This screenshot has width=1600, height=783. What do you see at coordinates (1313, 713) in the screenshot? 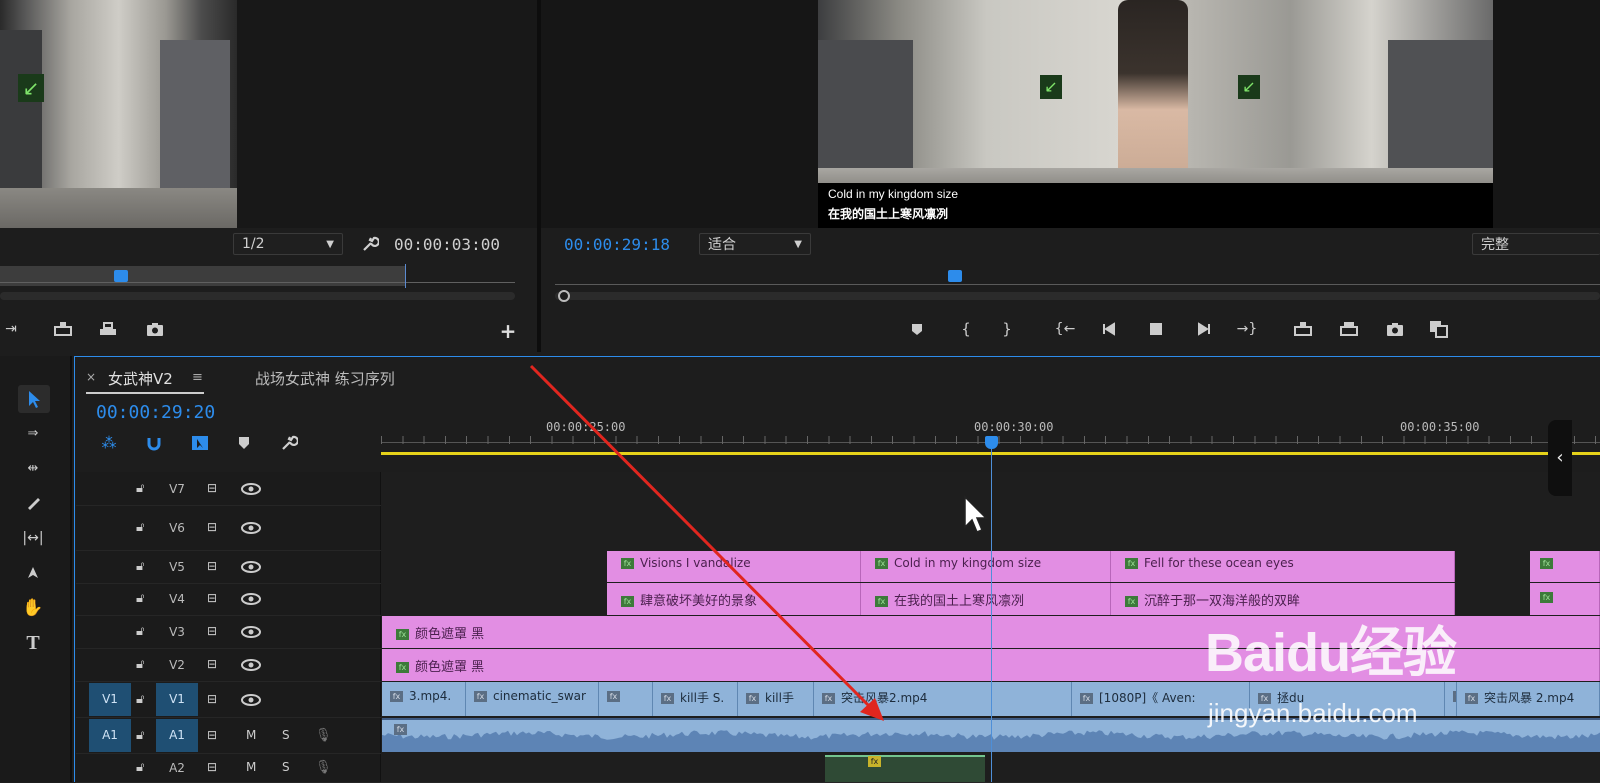
I see `watermark-url: jingyan.baidu.com` at bounding box center [1313, 713].